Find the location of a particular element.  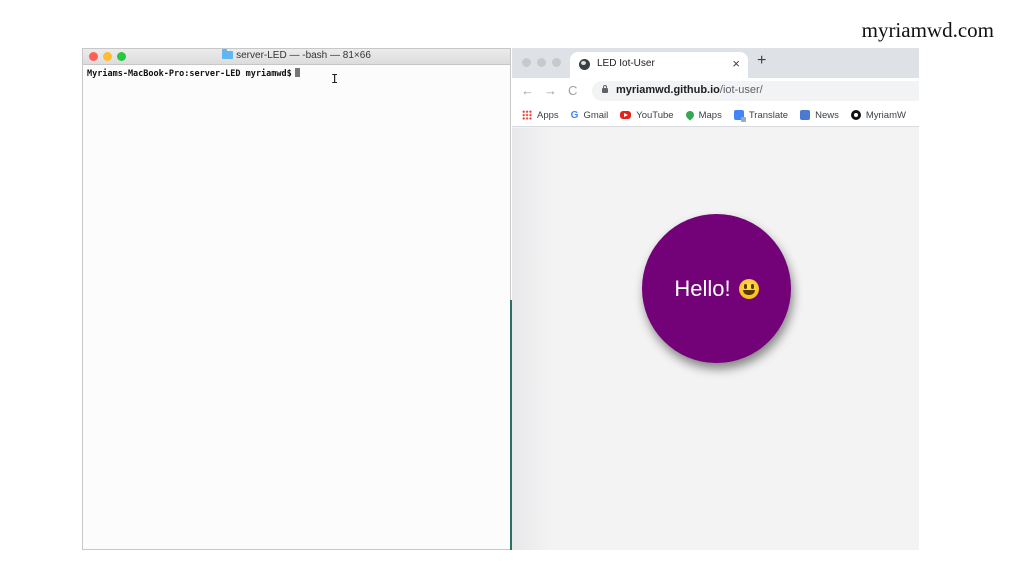

maps-icon is located at coordinates (689, 115).